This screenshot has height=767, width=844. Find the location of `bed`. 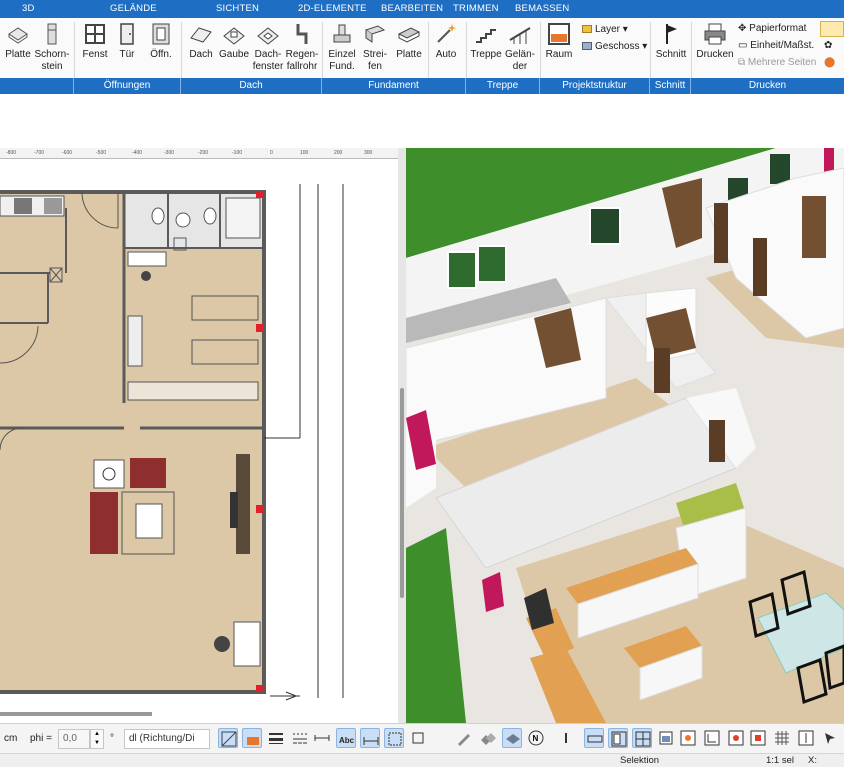

bed is located at coordinates (225, 308).